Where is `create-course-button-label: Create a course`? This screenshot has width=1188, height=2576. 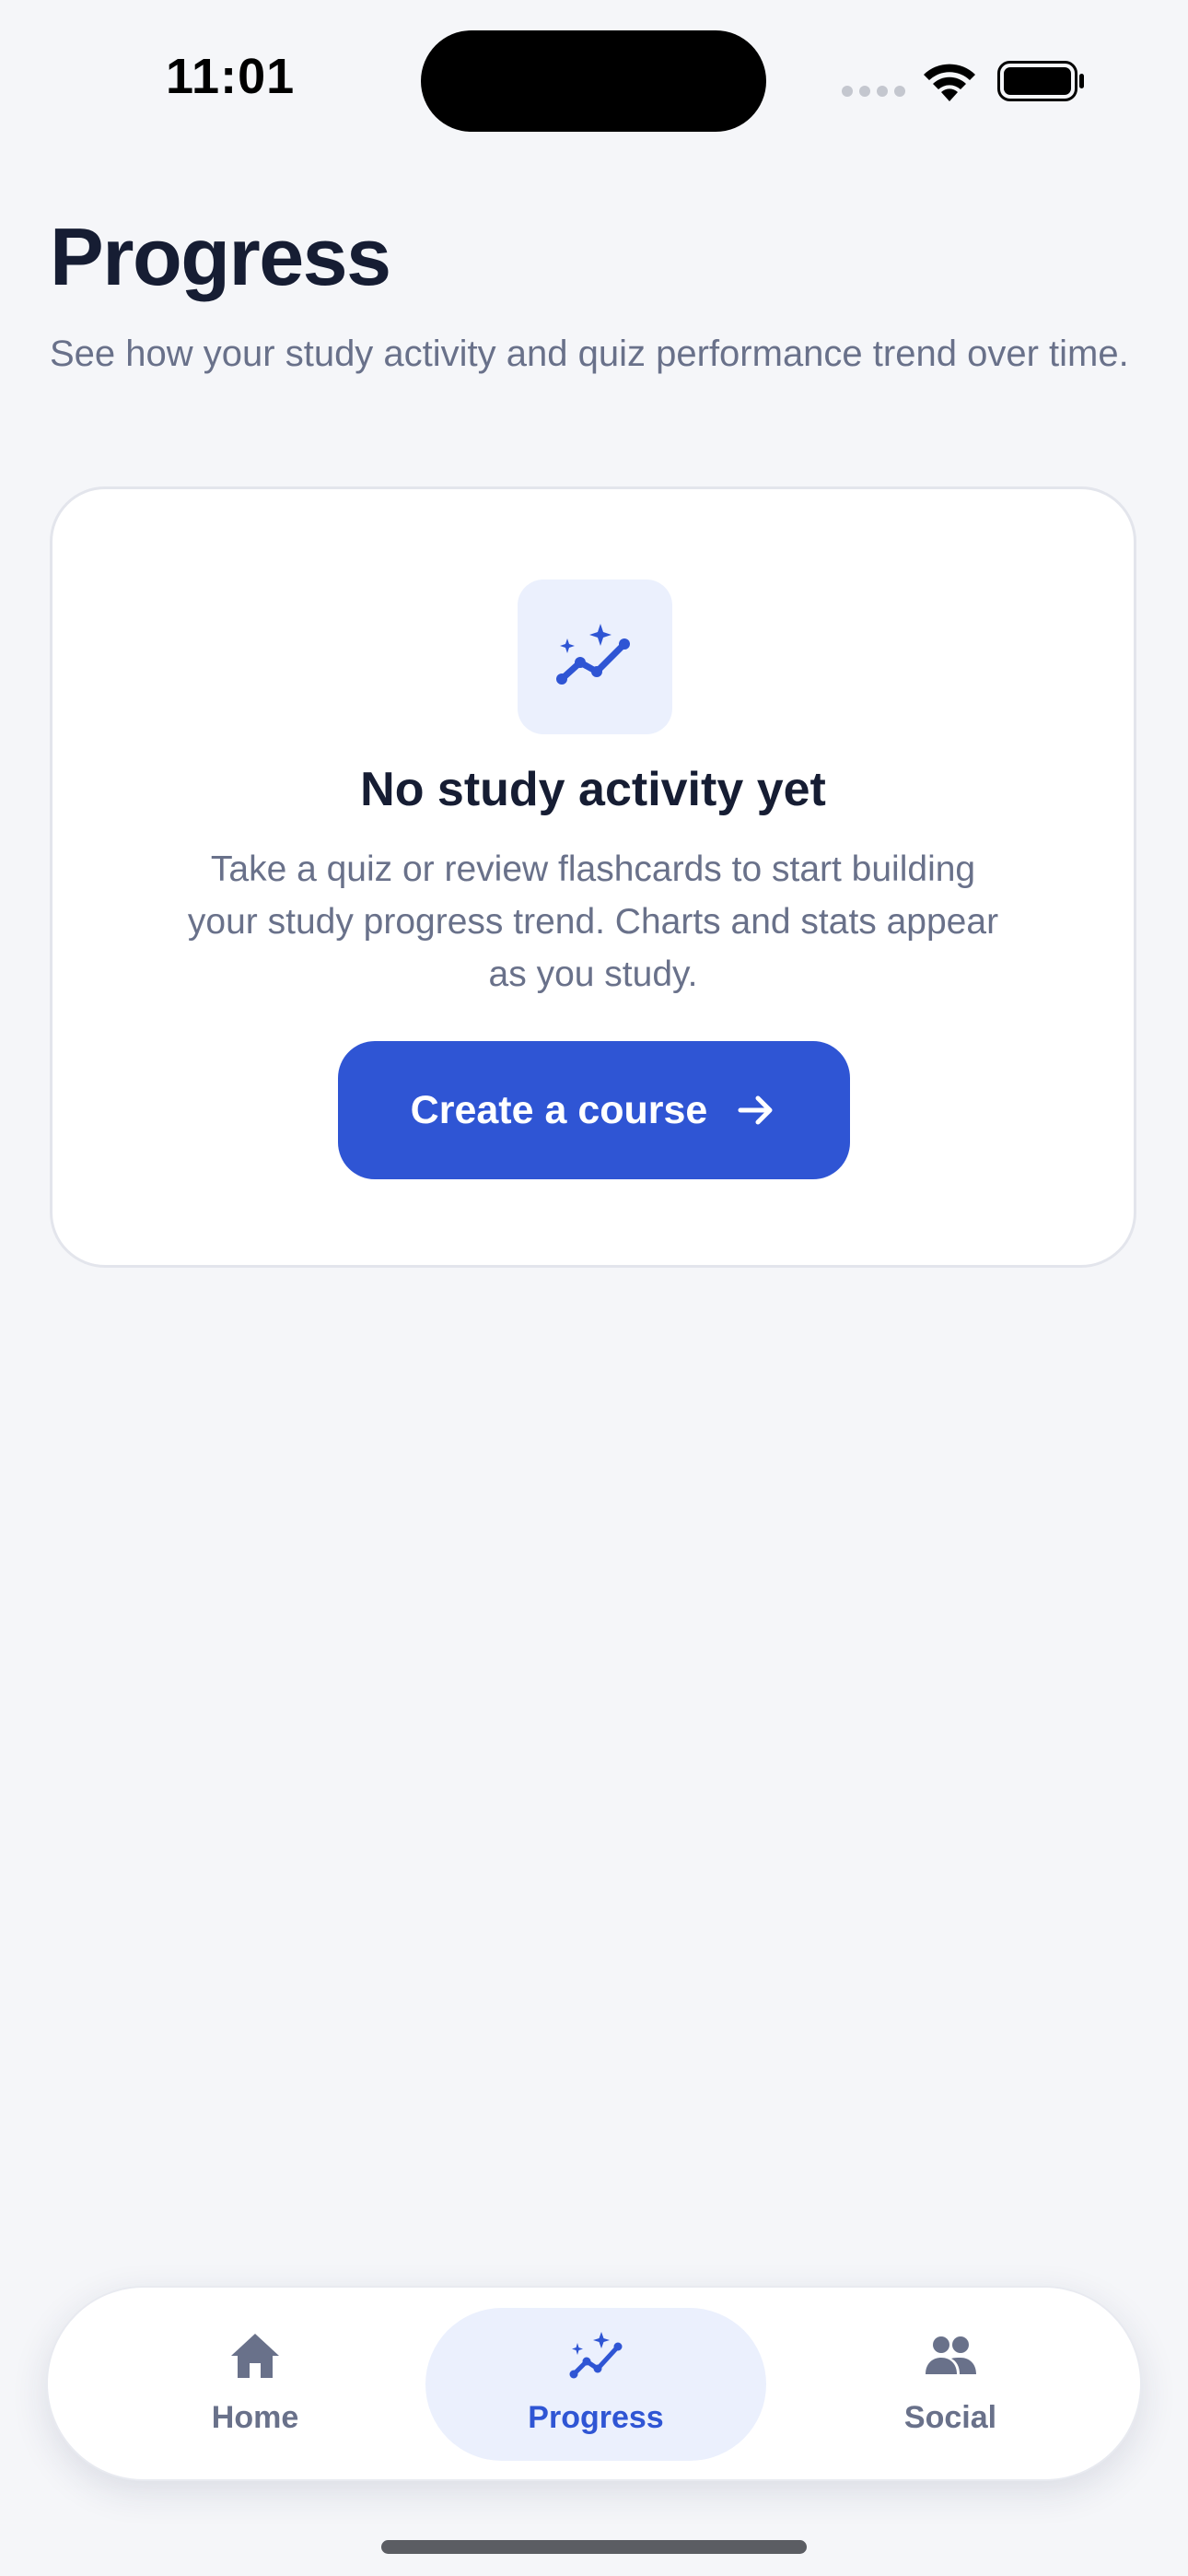
create-course-button-label: Create a course is located at coordinates (559, 1109).